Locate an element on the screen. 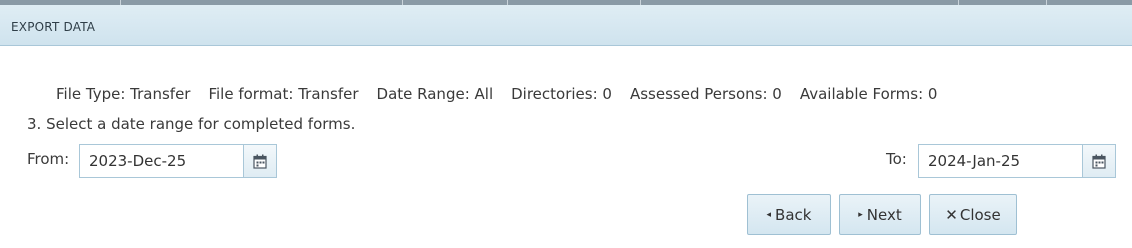 The width and height of the screenshot is (1132, 248). to-date-input is located at coordinates (1001, 161).